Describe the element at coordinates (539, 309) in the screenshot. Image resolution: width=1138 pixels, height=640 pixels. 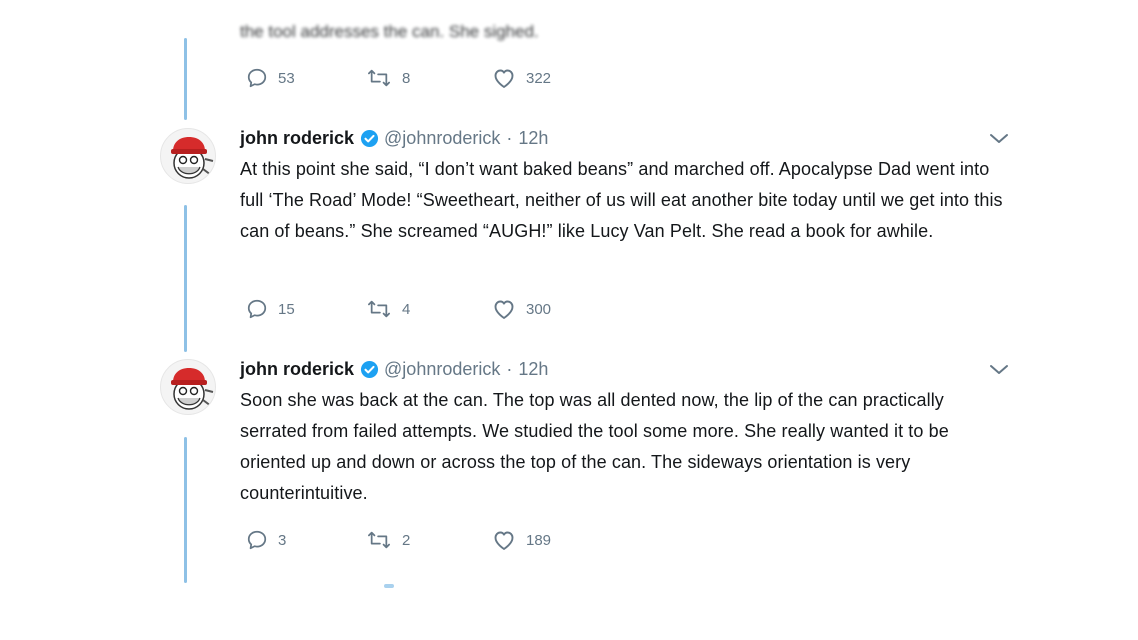
I see `like-count: 300` at that location.